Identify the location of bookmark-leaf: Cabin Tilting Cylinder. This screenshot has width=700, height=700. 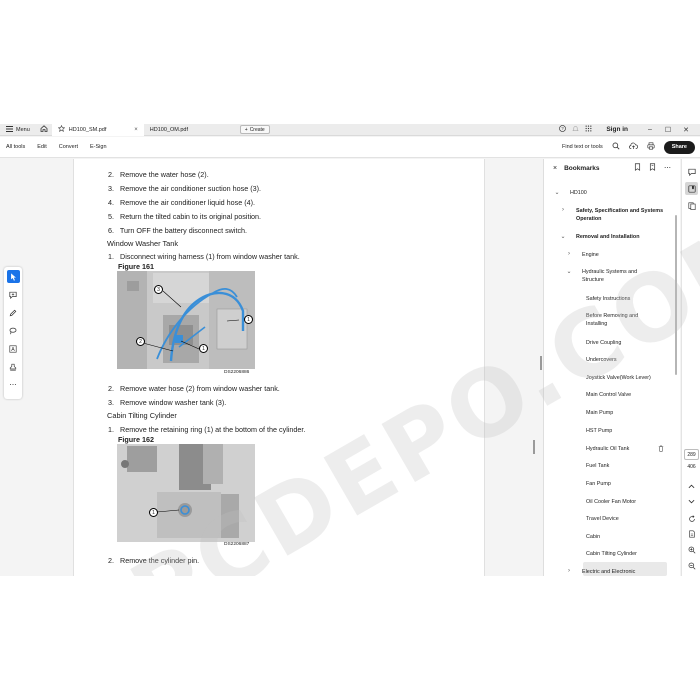
(611, 554).